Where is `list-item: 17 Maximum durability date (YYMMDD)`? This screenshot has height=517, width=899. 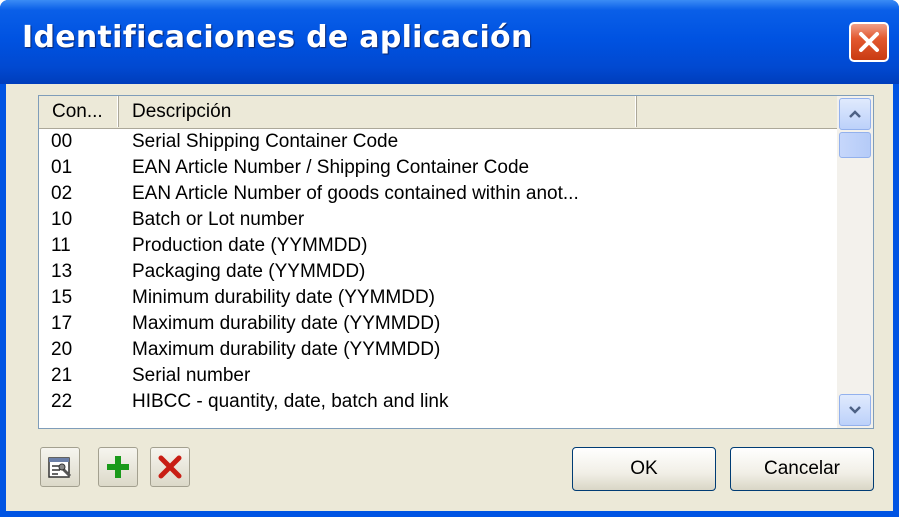
list-item: 17 Maximum durability date (YYMMDD) is located at coordinates (438, 324).